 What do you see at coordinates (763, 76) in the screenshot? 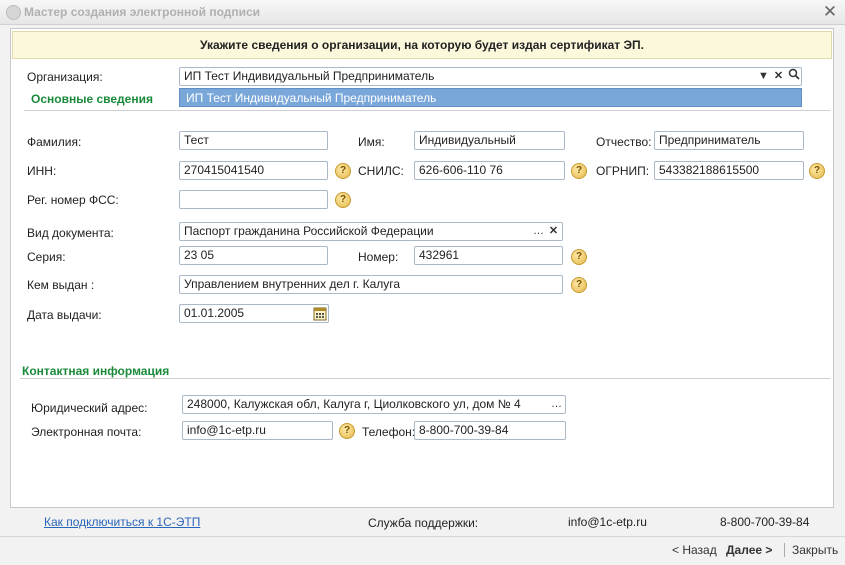
I see `chevron-down-icon: ▼` at bounding box center [763, 76].